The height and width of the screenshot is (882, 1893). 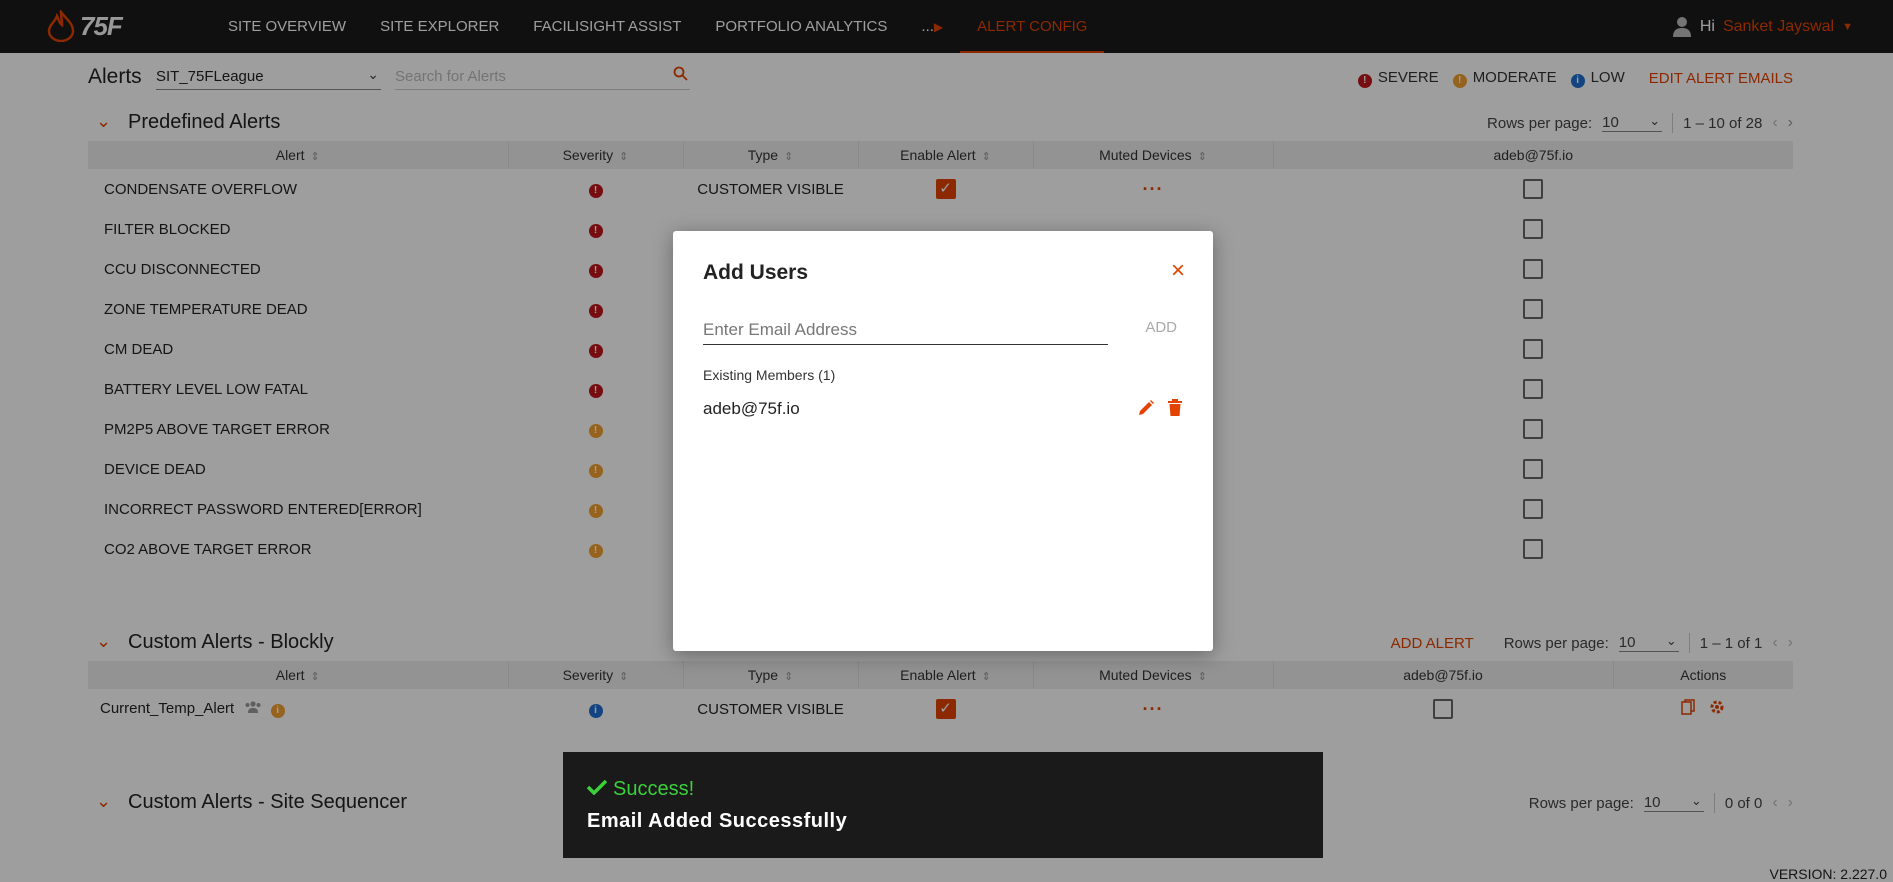 I want to click on email-address-input, so click(x=905, y=330).